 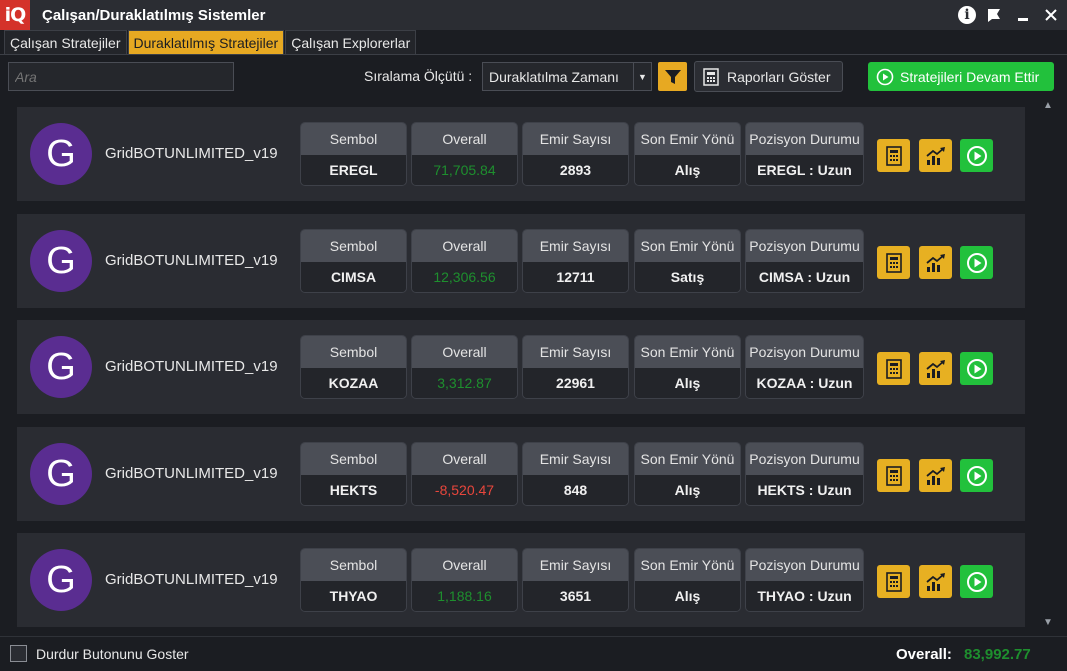 I want to click on orders-cell: Emir Sayısı 3651, so click(x=575, y=580).